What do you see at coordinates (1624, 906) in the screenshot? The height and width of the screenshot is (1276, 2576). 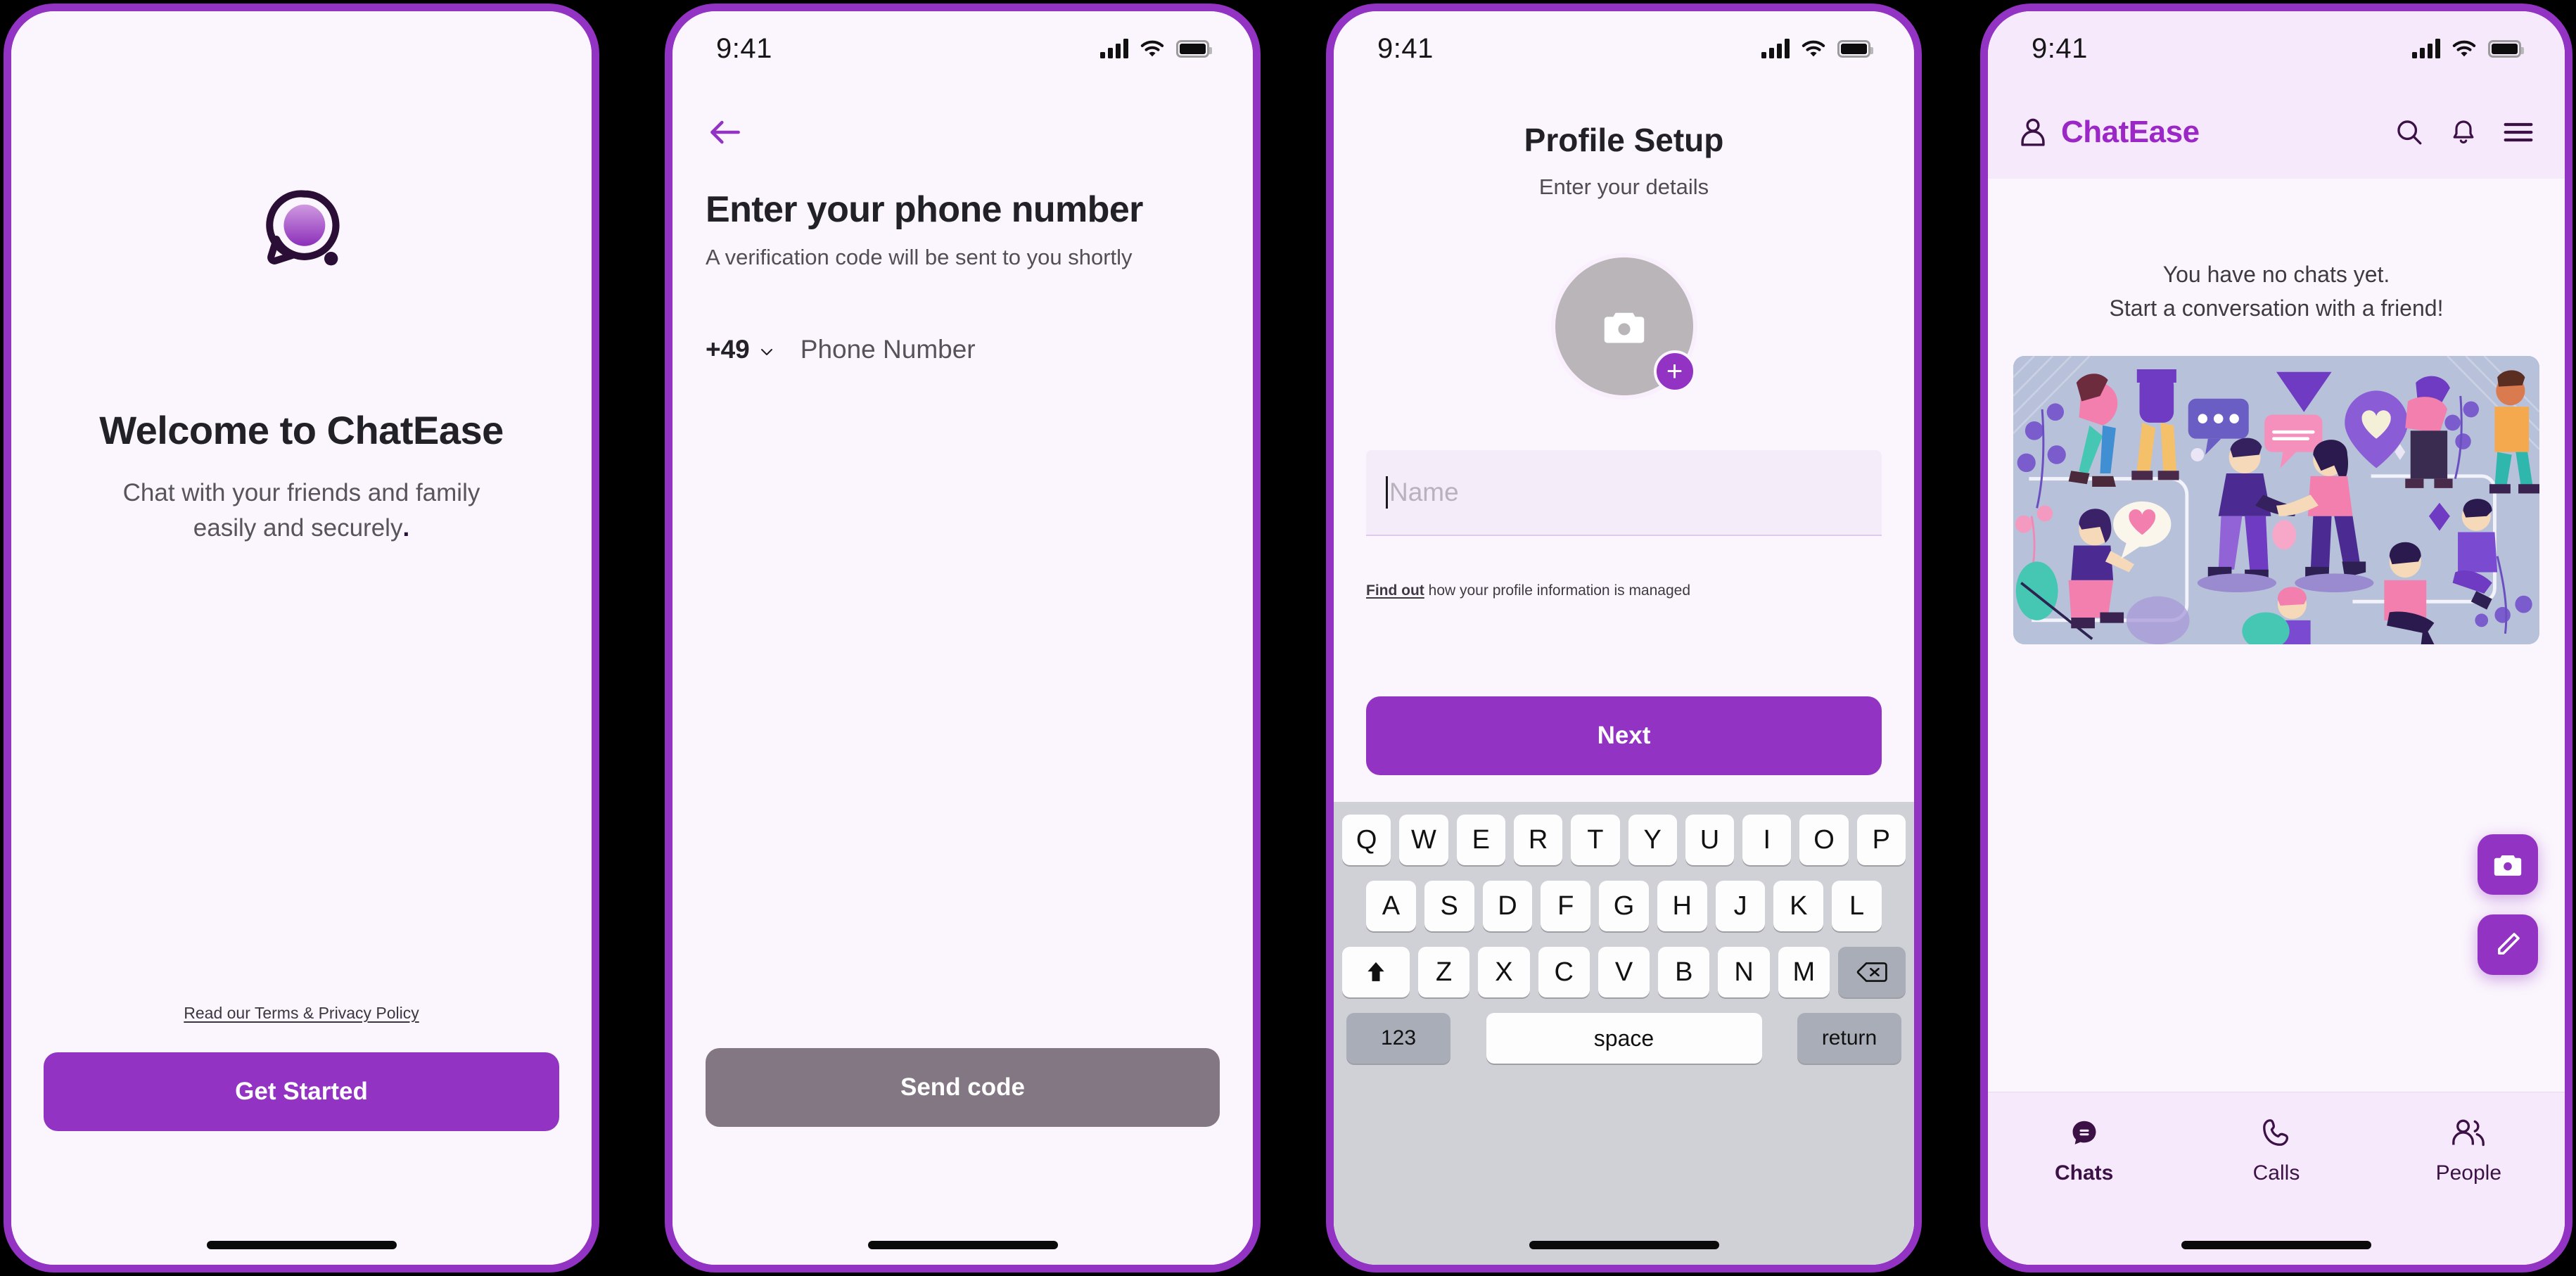 I see `key-G: G` at bounding box center [1624, 906].